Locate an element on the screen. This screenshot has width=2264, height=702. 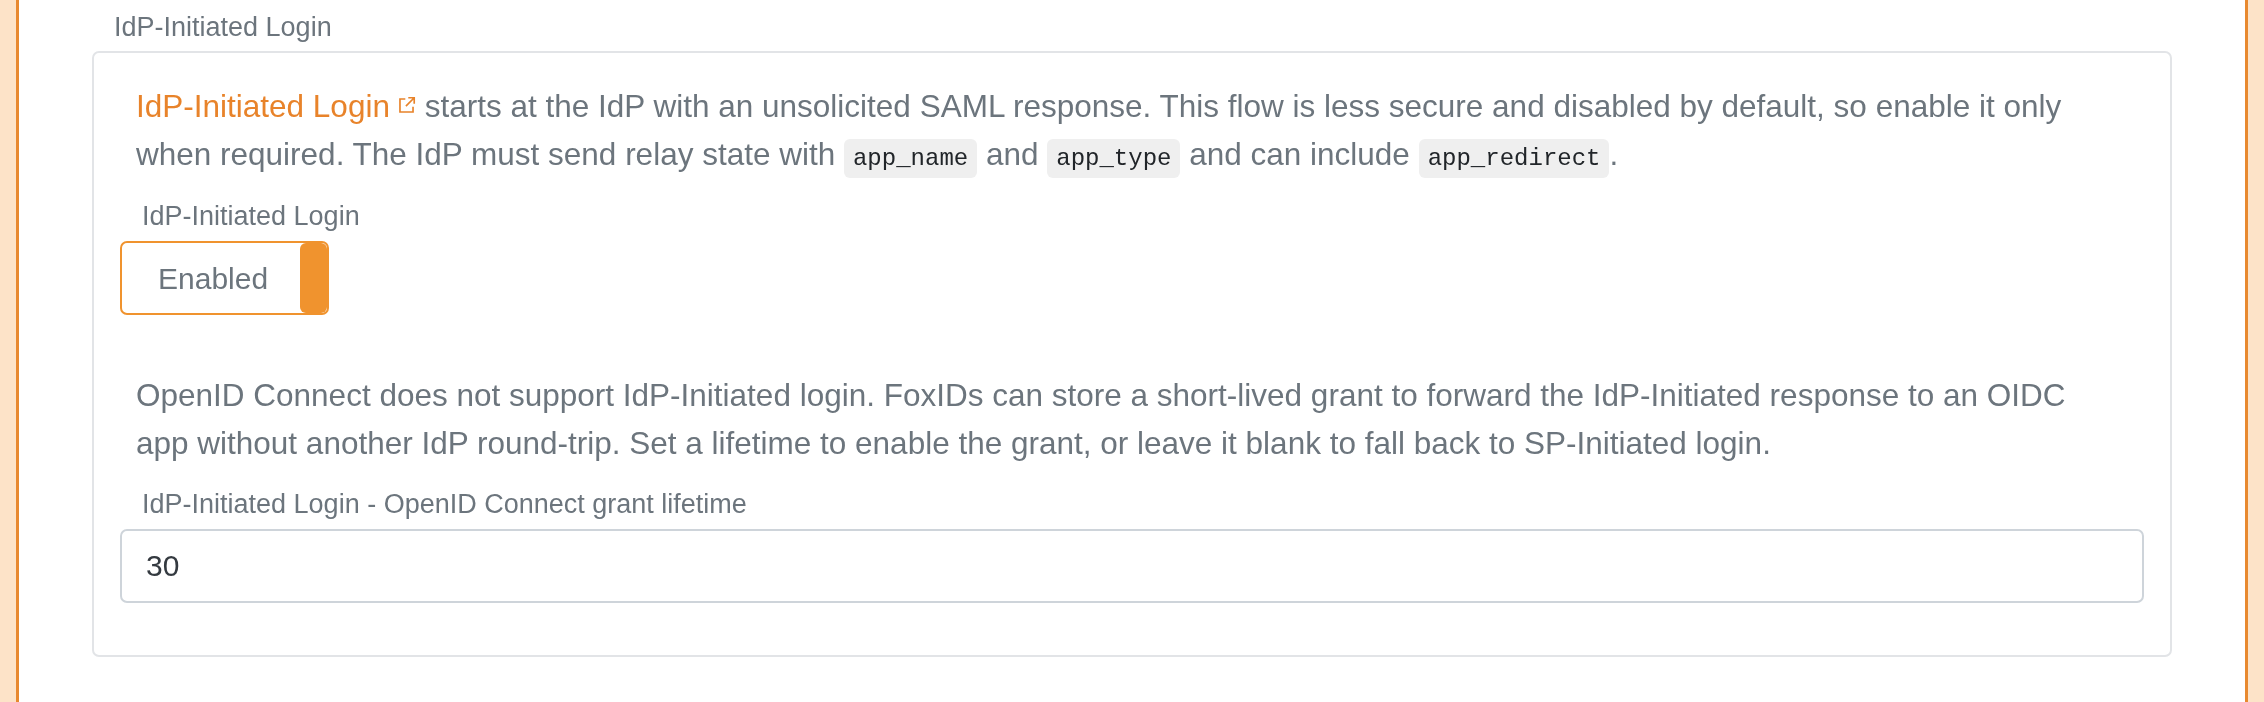
grant-description: OpenID Connect does not support IdP-Initiated login. FoxIDs can store a short-lived grant to forward the IdP-Initiated response to an OIDC app without another IdP round-trip. Set a lifetime to enable the grant, or leave it blank to fall back to SP-Initiated login. is located at coordinates (1101, 419).